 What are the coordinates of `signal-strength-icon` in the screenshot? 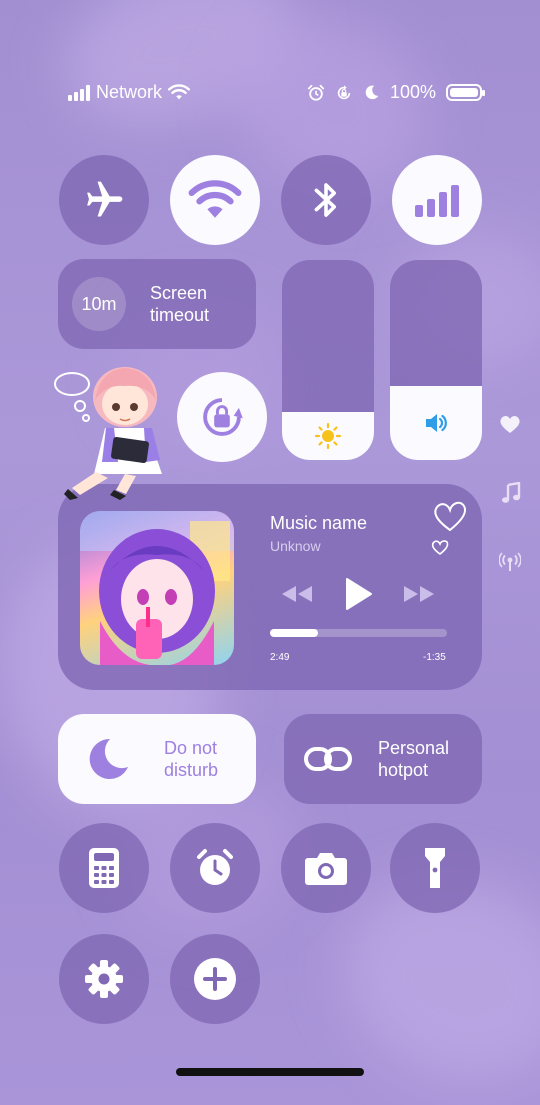 It's located at (79, 92).